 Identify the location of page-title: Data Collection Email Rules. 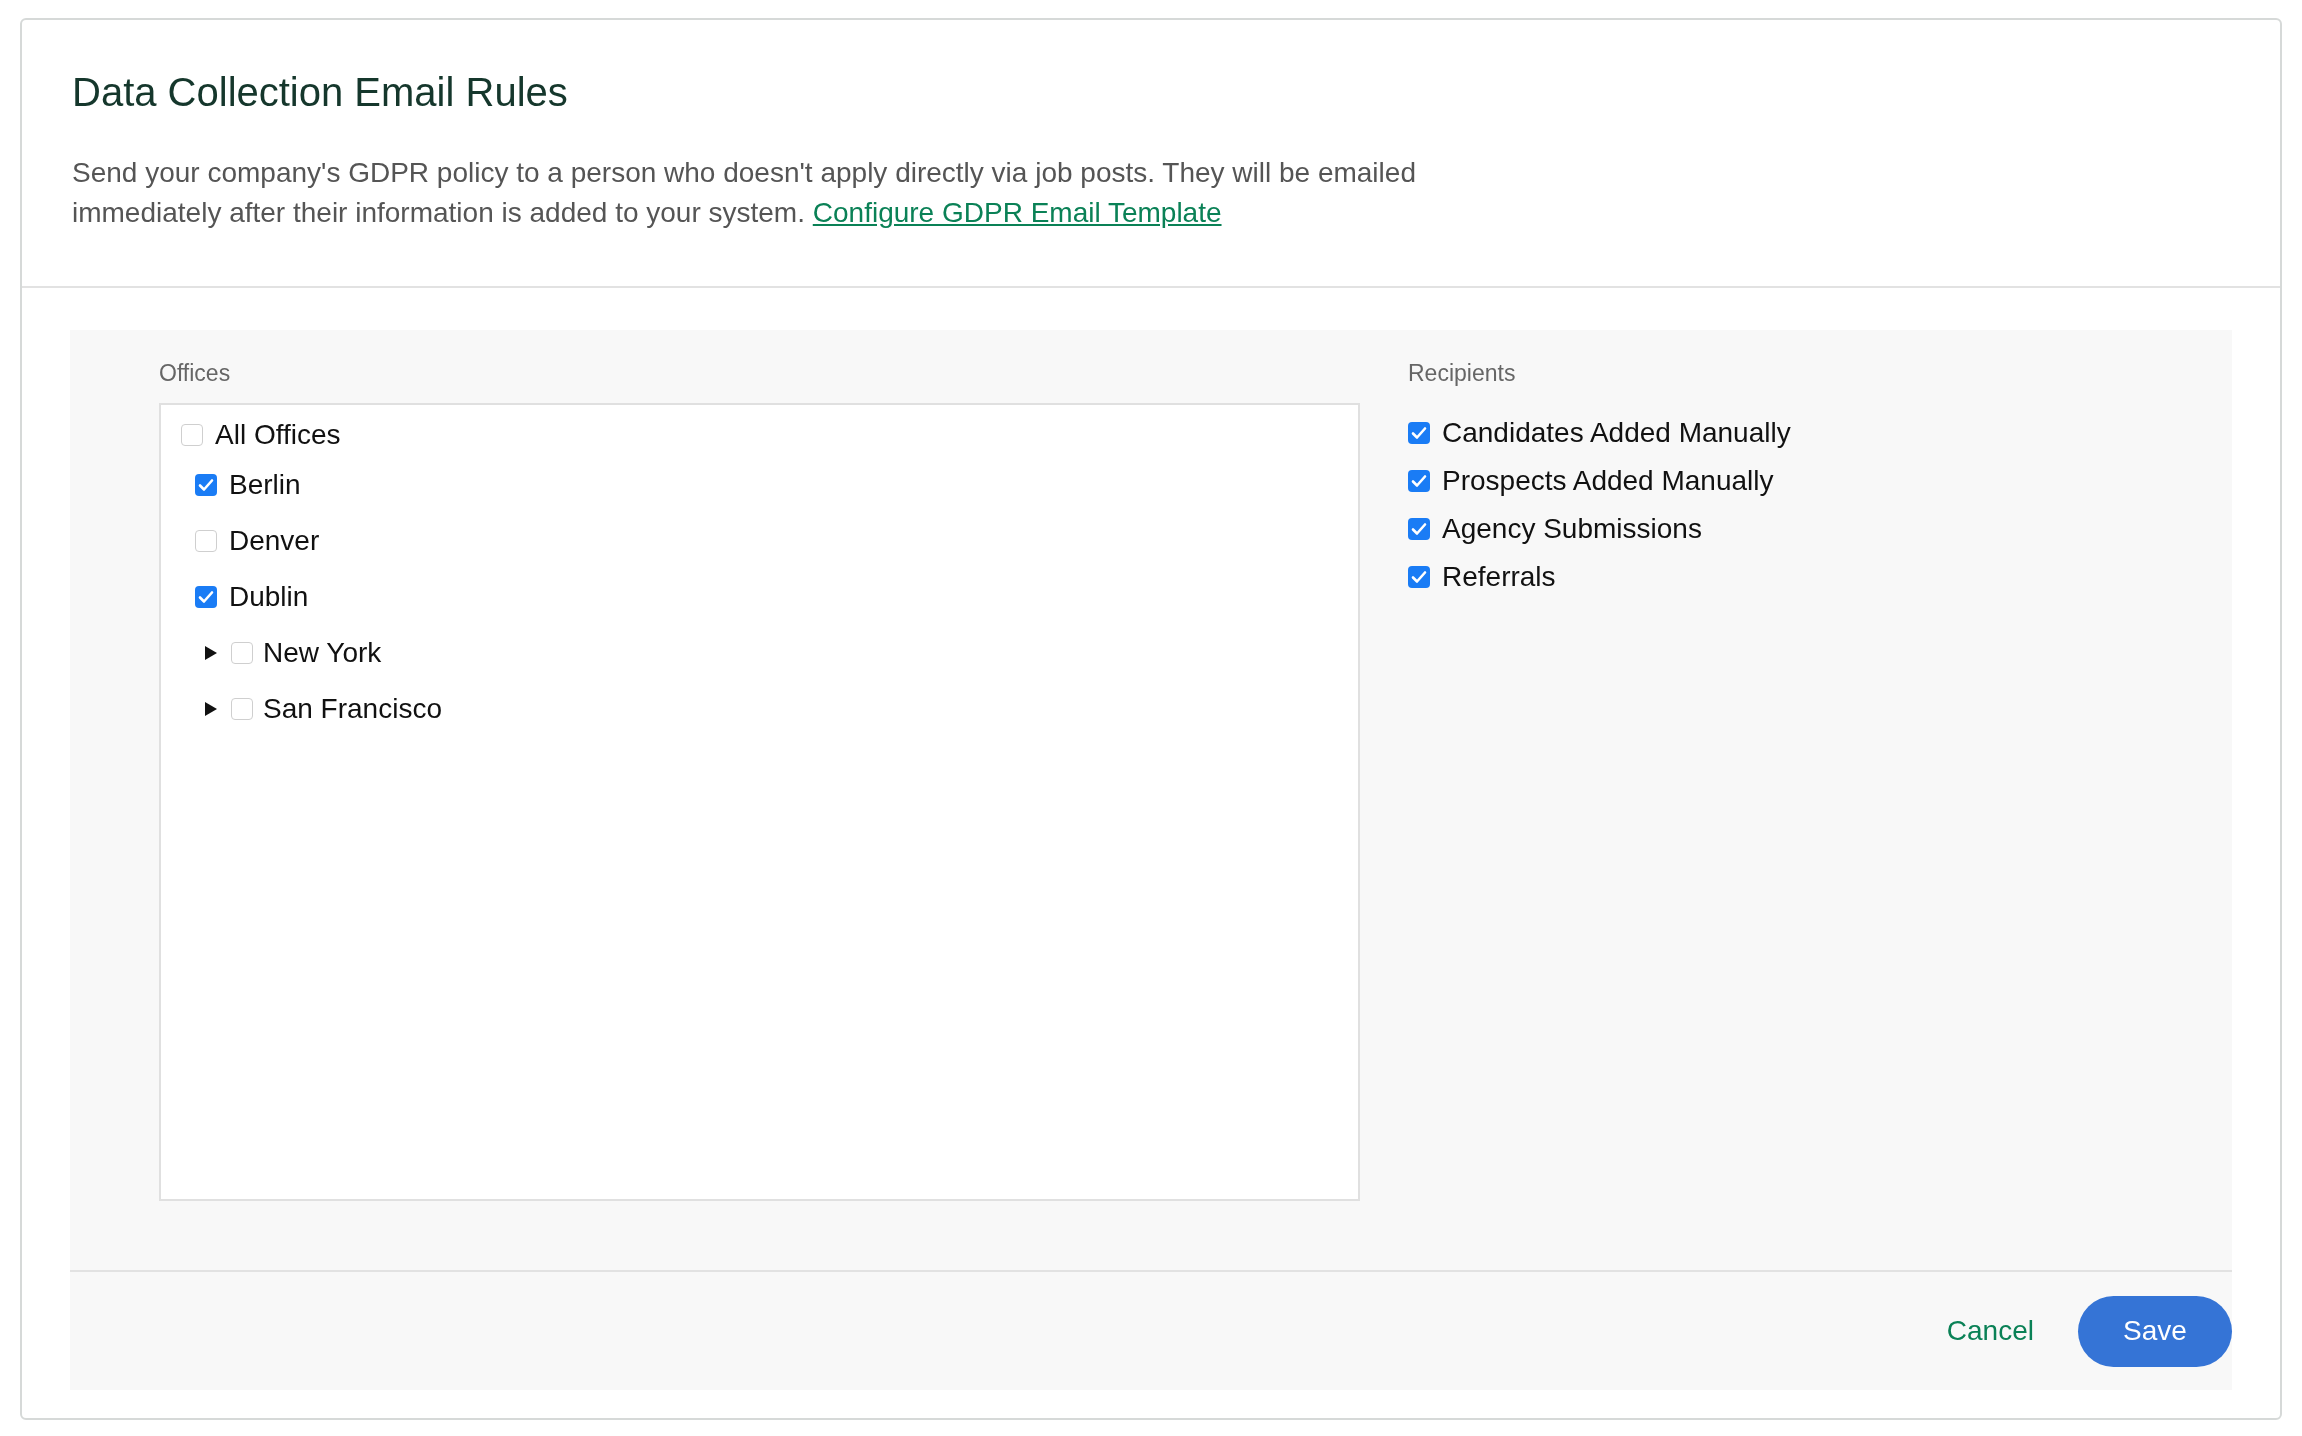
(320, 92).